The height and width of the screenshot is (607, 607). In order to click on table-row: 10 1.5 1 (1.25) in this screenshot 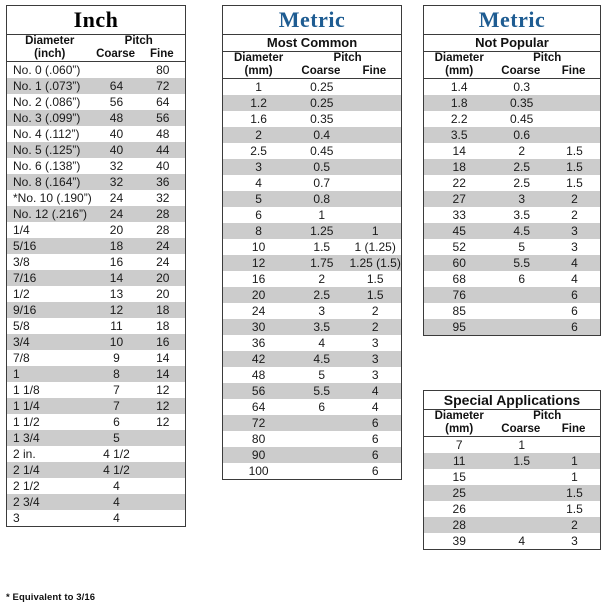, I will do `click(312, 247)`.